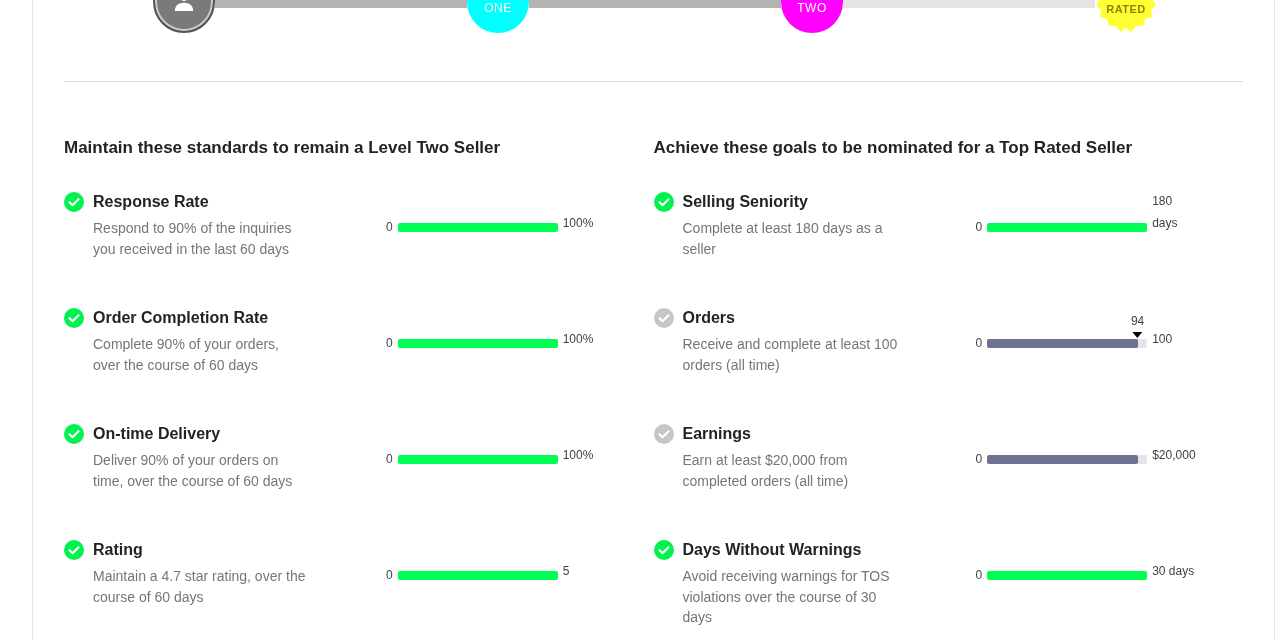 This screenshot has width=1280, height=640. Describe the element at coordinates (157, 434) in the screenshot. I see `metric-title: On-time Delivery` at that location.